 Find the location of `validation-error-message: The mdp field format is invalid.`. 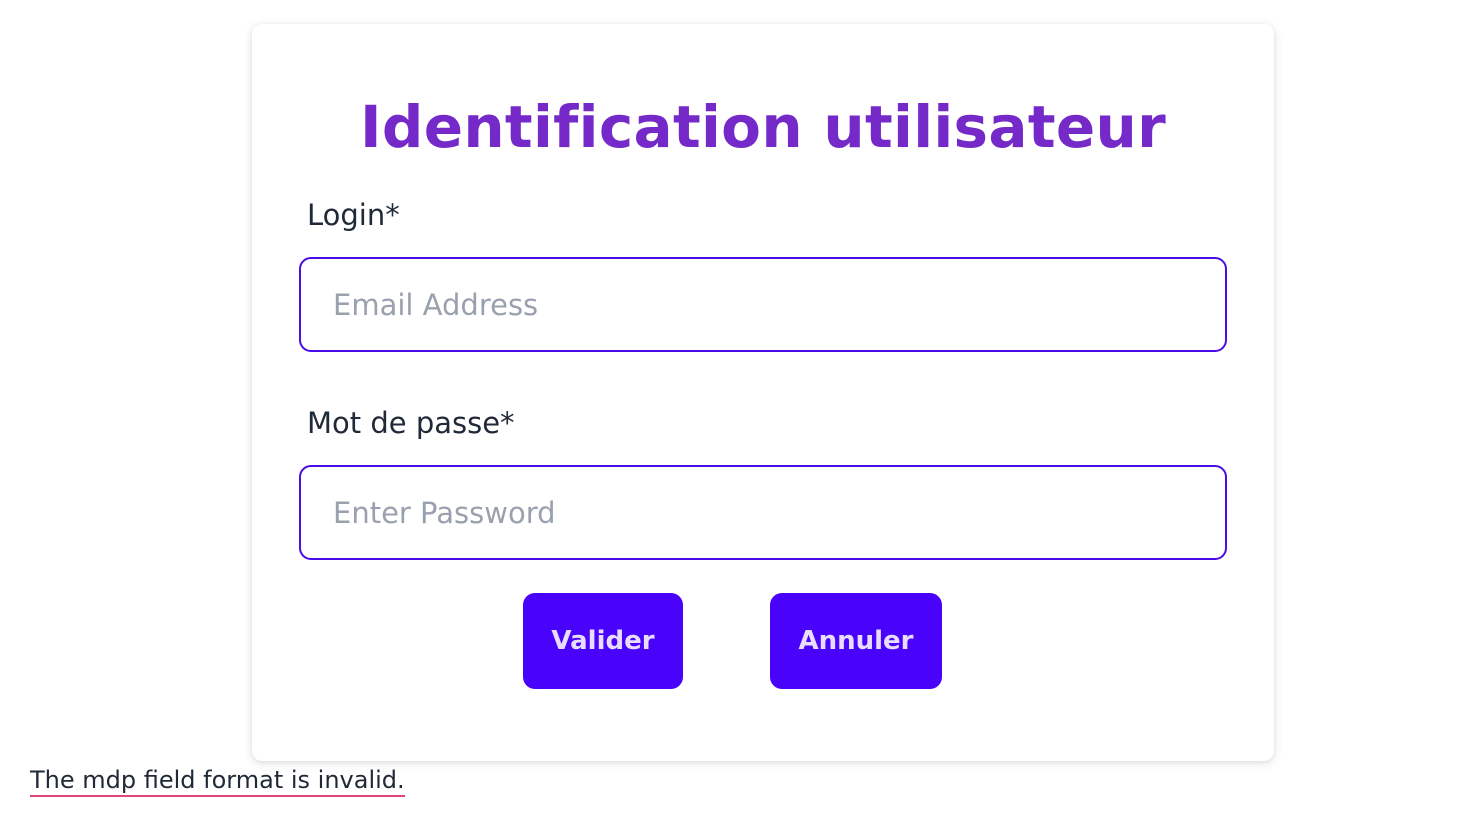

validation-error-message: The mdp field format is invalid. is located at coordinates (217, 781).